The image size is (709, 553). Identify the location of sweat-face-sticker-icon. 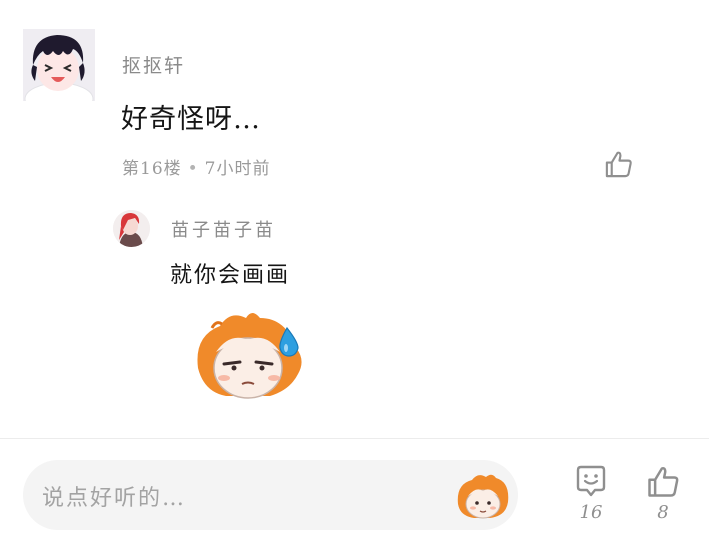
(249, 356).